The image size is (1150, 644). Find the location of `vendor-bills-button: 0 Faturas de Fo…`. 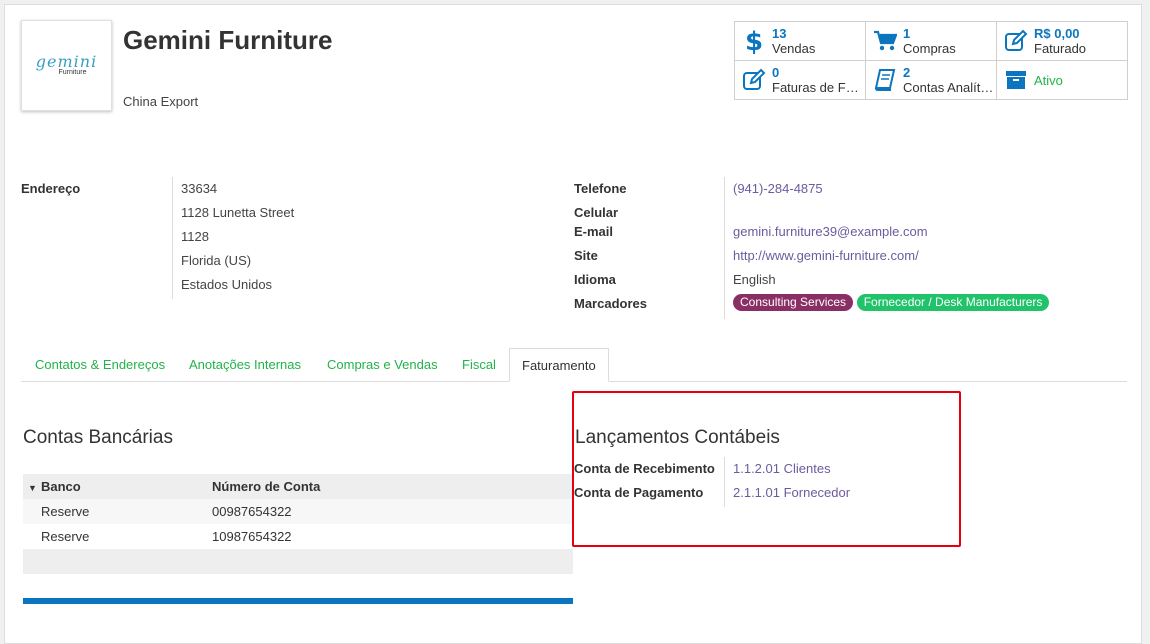

vendor-bills-button: 0 Faturas de Fo… is located at coordinates (800, 80).